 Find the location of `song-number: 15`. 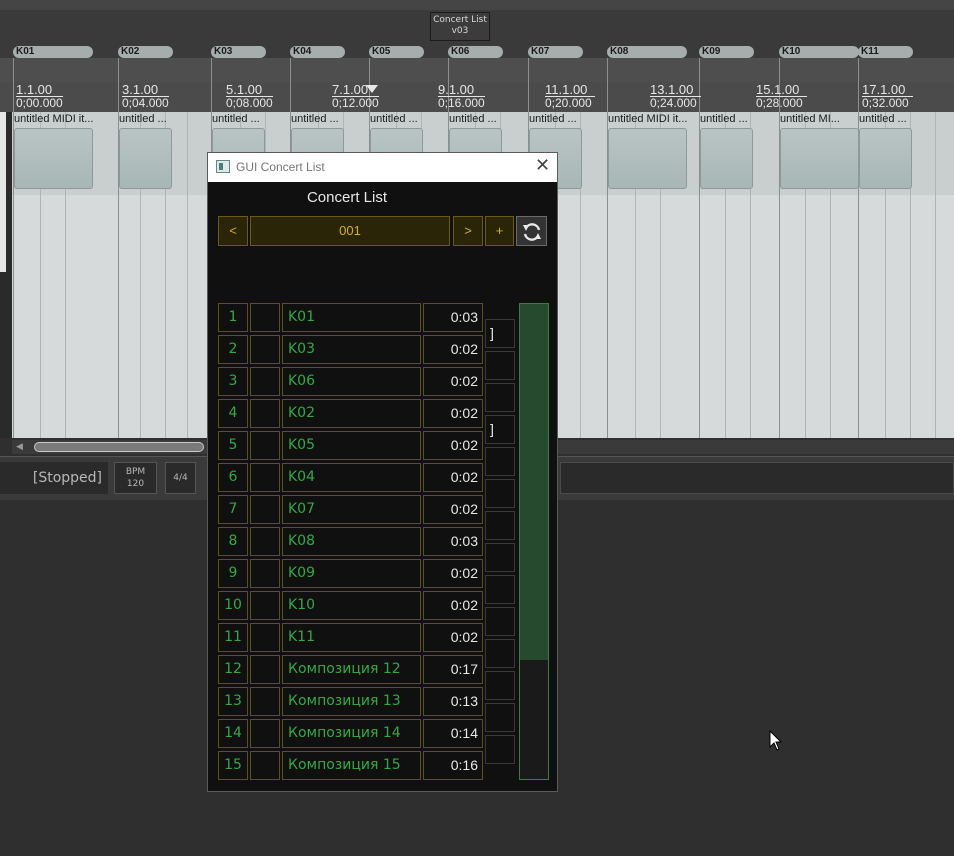

song-number: 15 is located at coordinates (233, 765).